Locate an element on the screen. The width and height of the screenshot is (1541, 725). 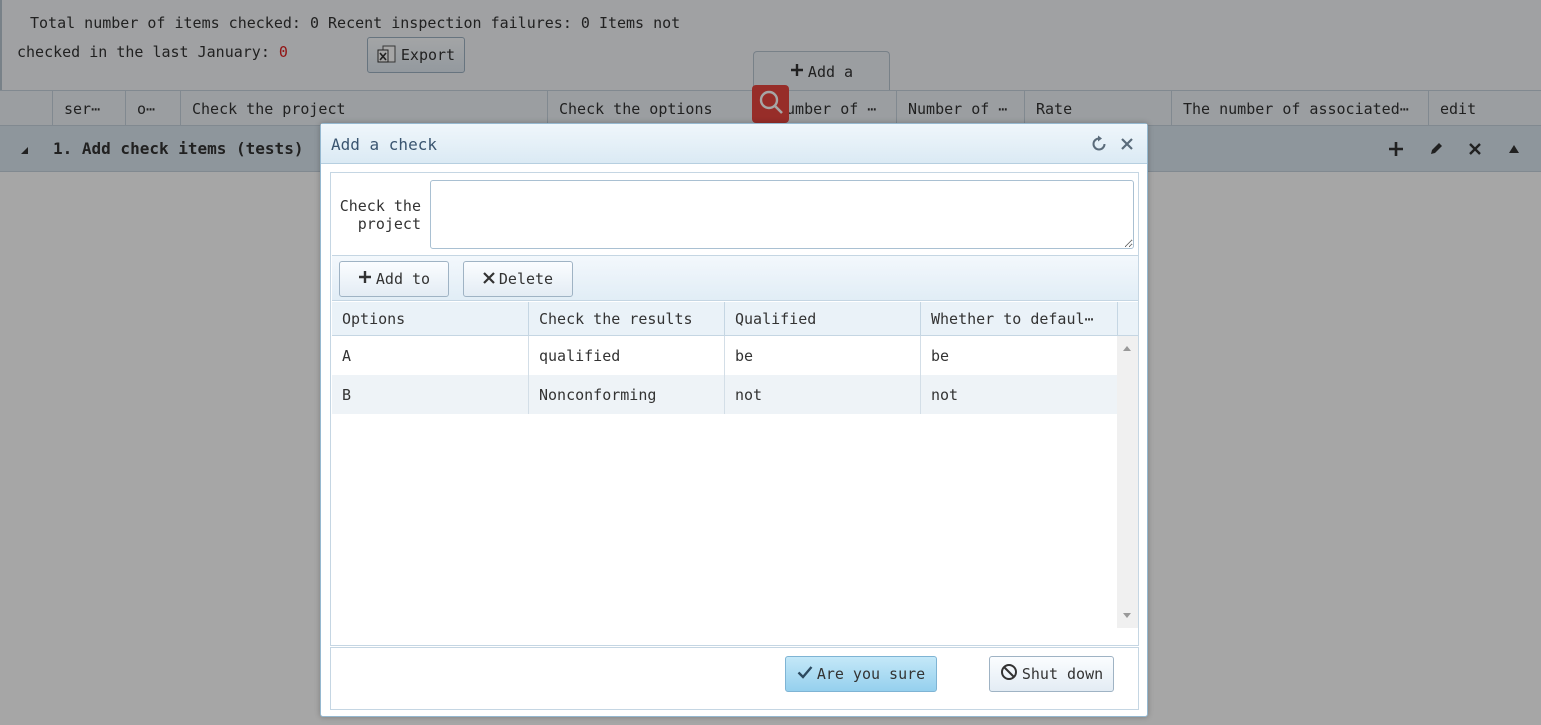
table-row: A qualified be be is located at coordinates (725, 355).